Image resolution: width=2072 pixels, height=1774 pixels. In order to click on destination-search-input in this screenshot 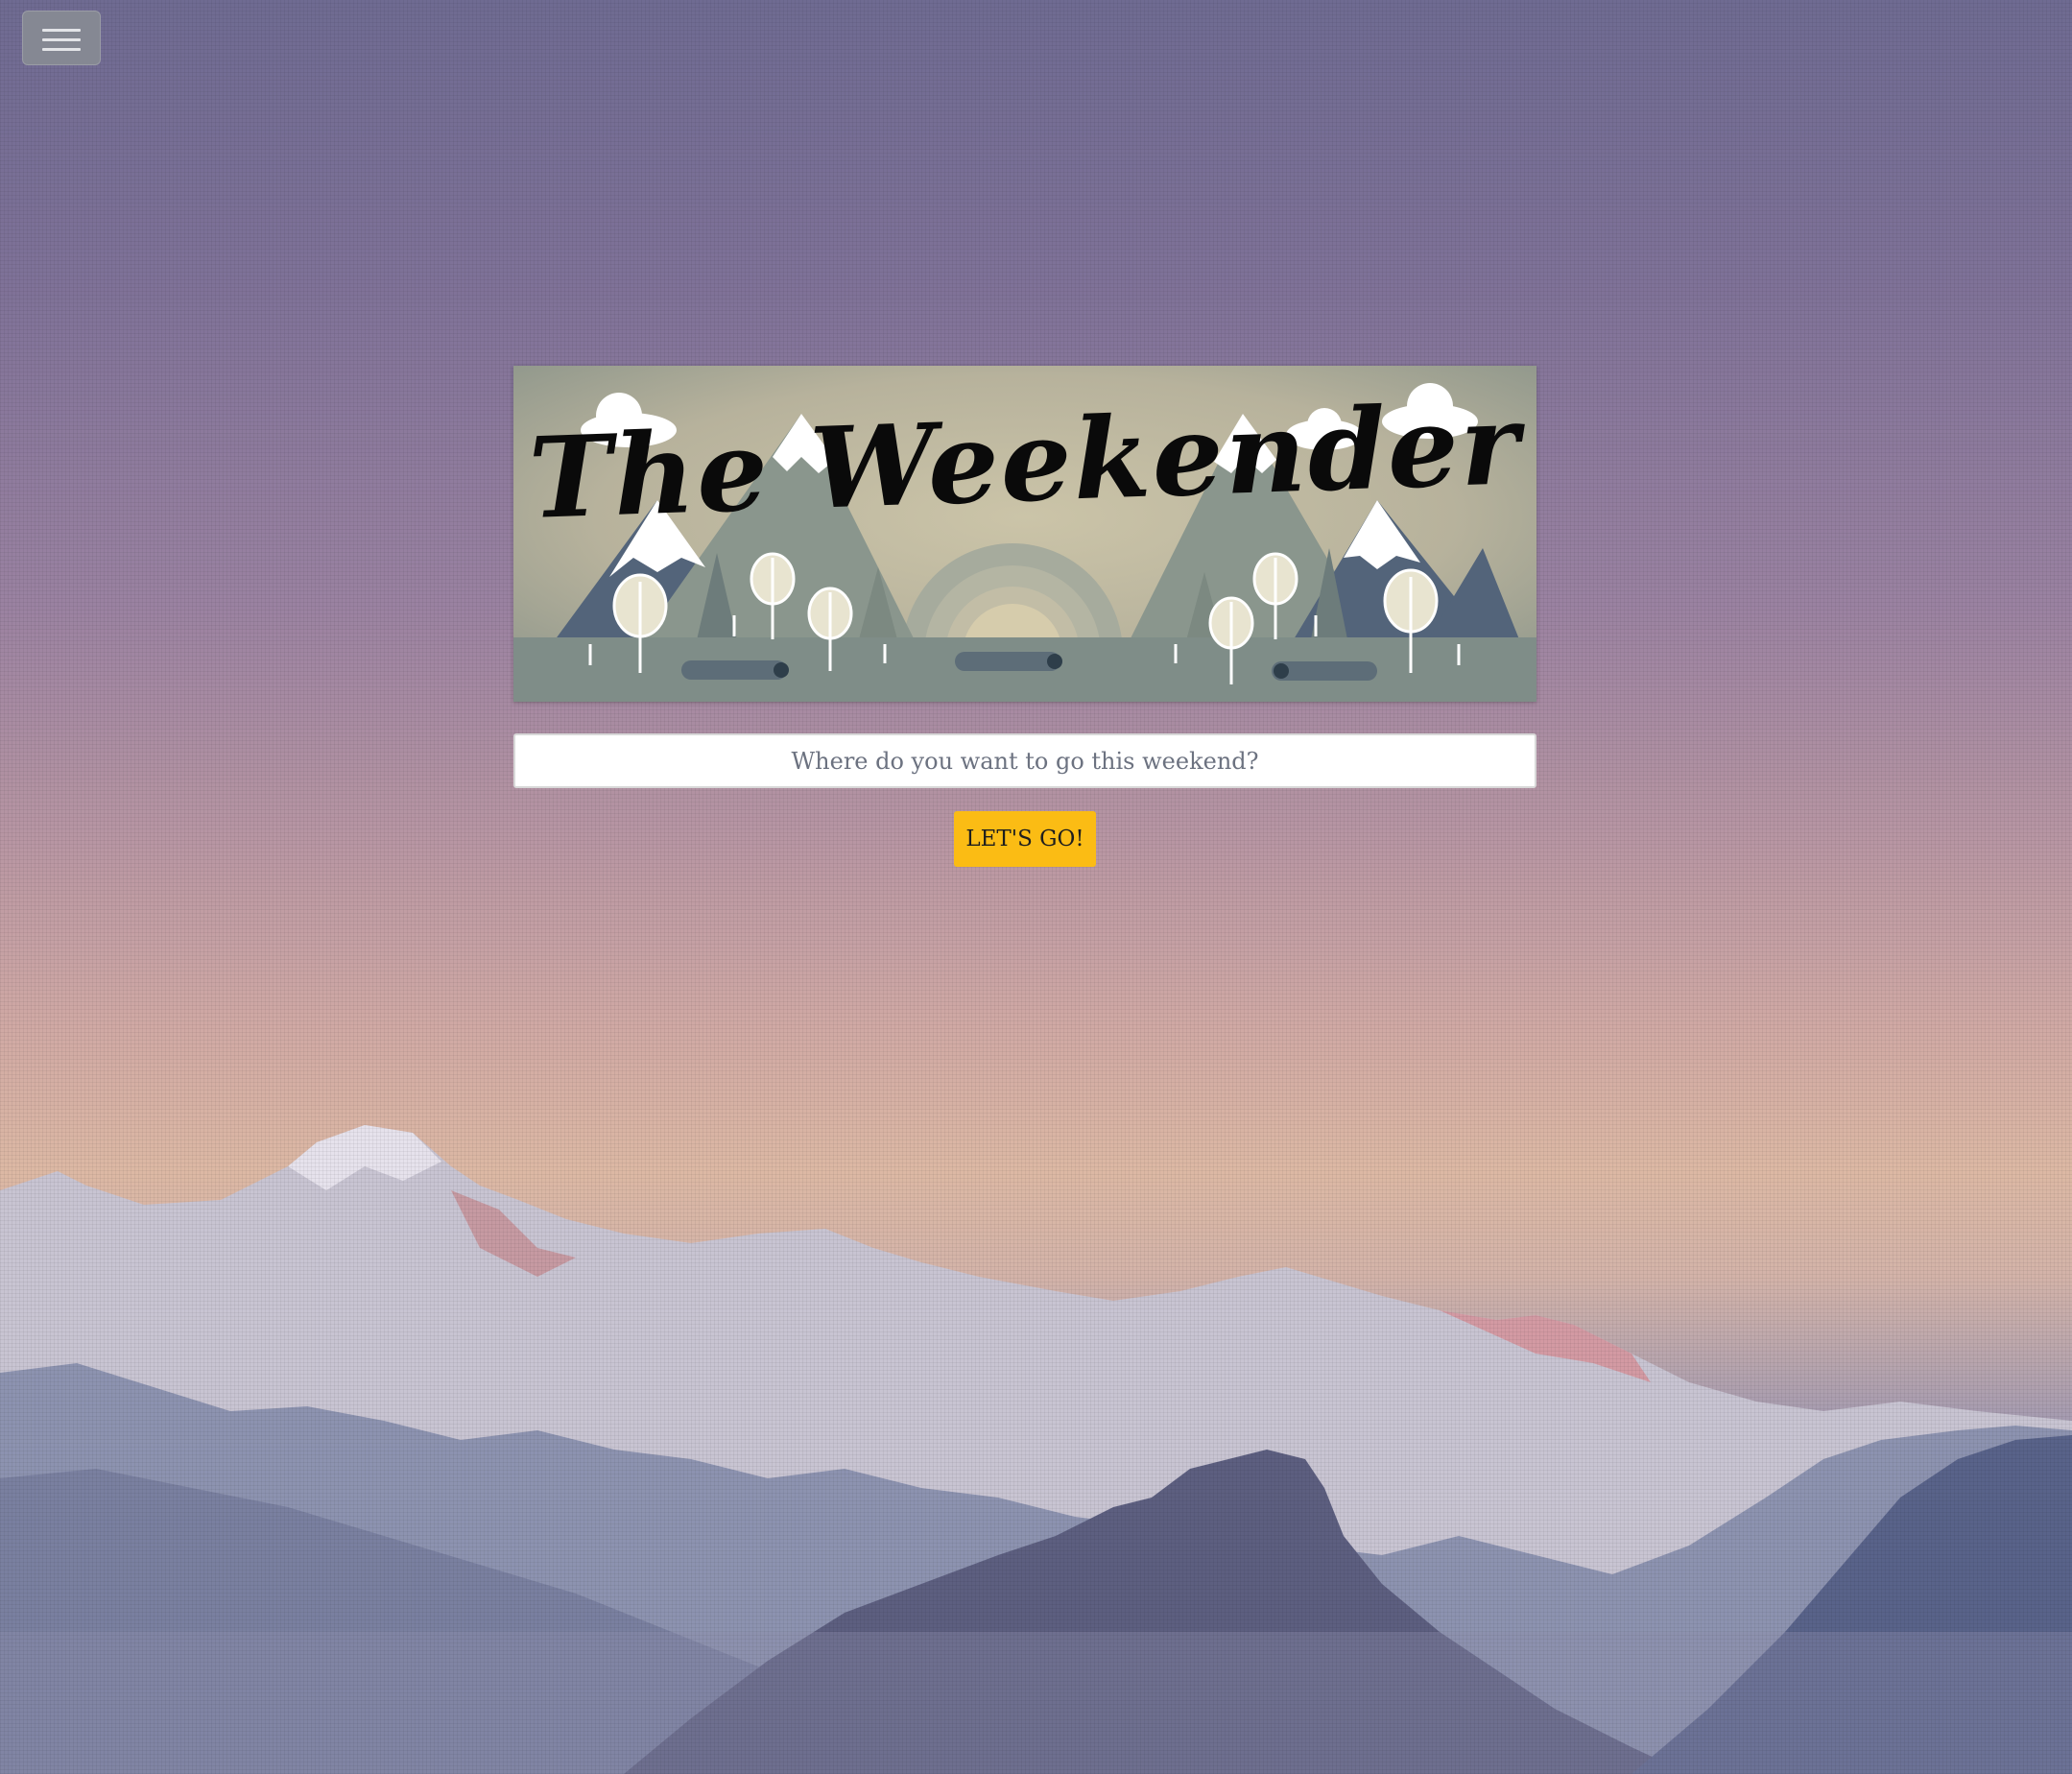, I will do `click(1024, 760)`.